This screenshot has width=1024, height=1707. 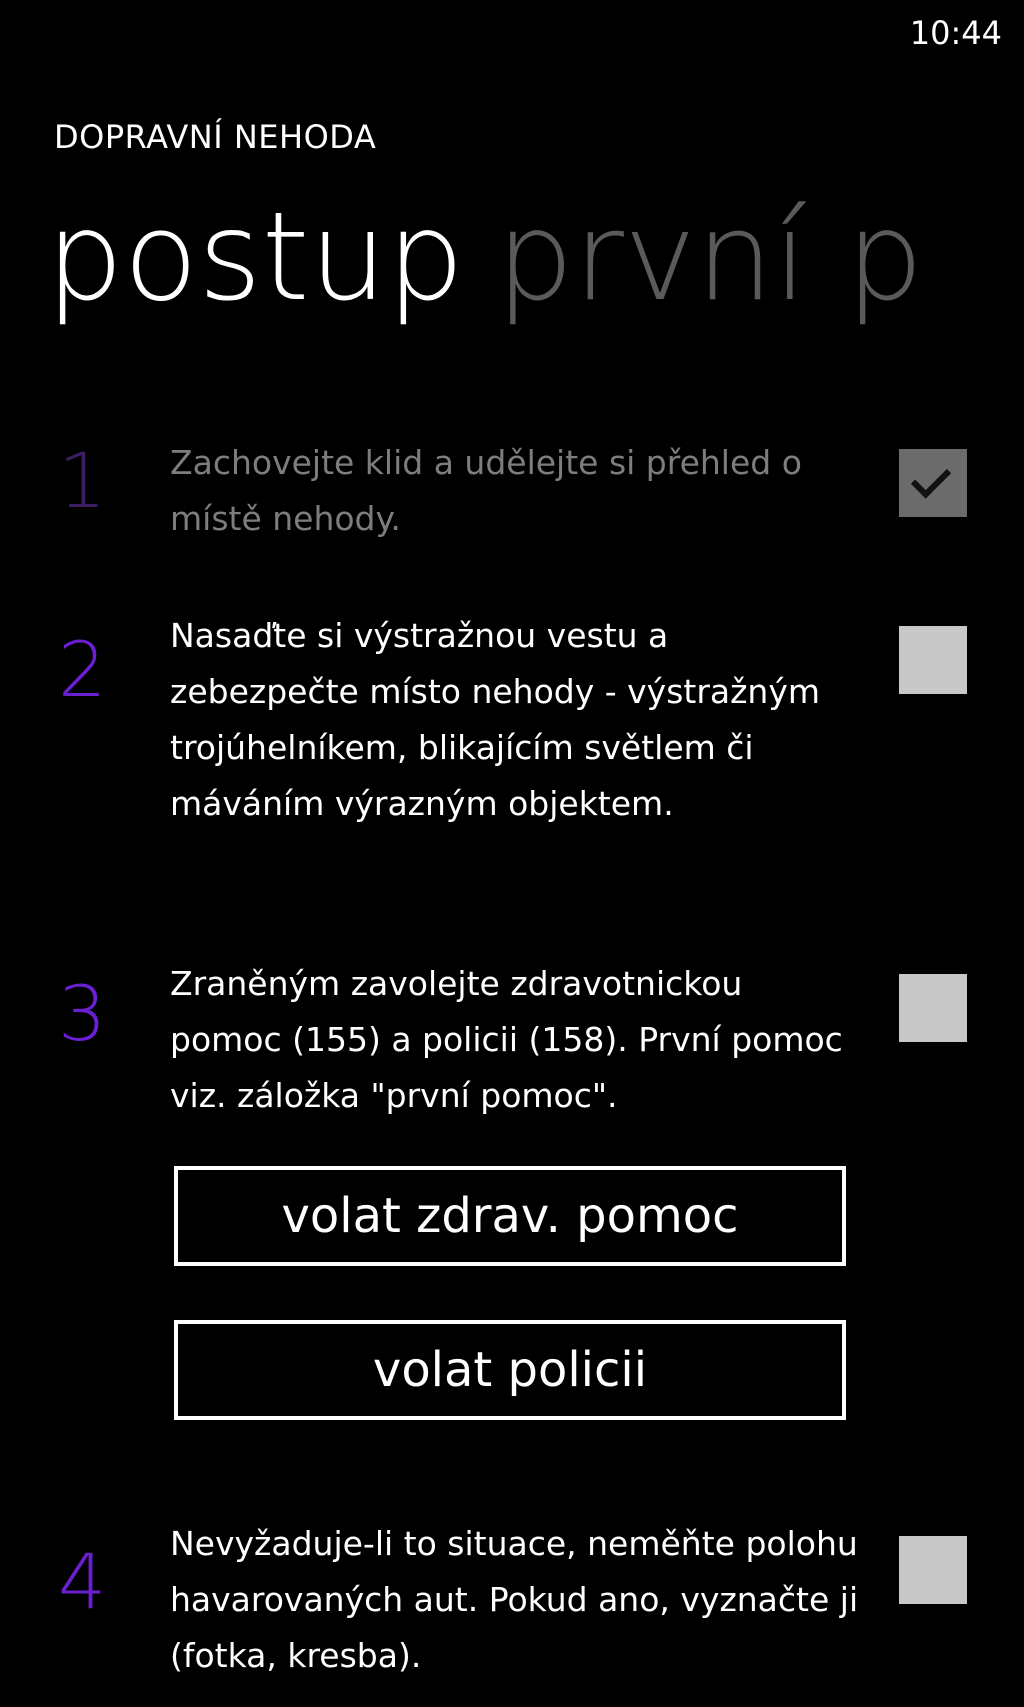 I want to click on step-number: 4, so click(x=82, y=1581).